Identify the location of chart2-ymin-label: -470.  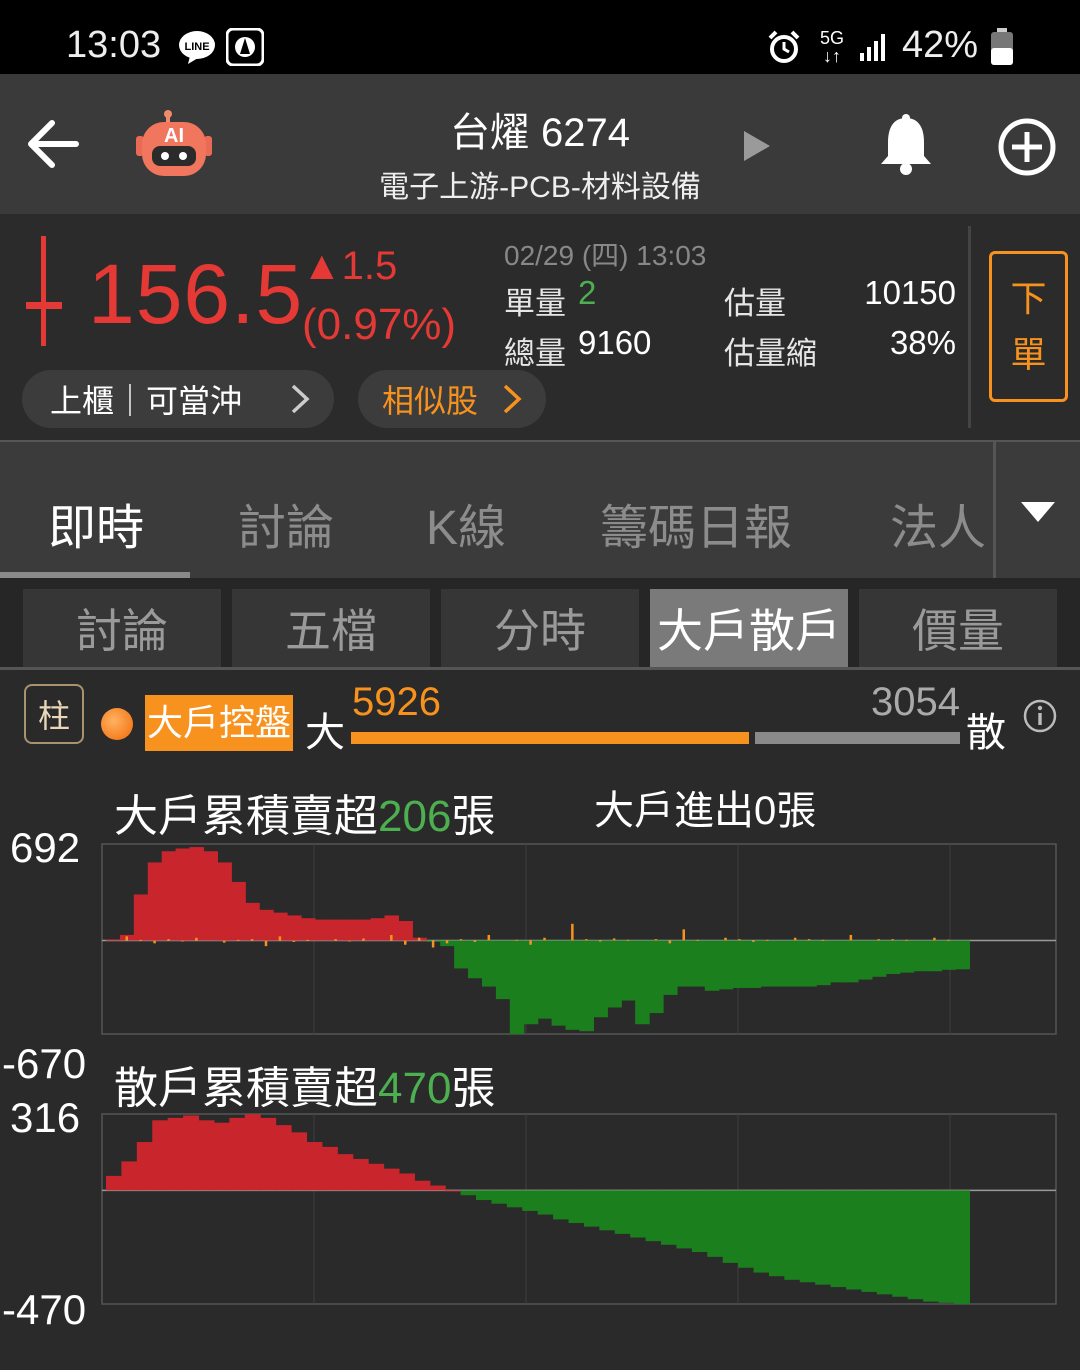
(44, 1309).